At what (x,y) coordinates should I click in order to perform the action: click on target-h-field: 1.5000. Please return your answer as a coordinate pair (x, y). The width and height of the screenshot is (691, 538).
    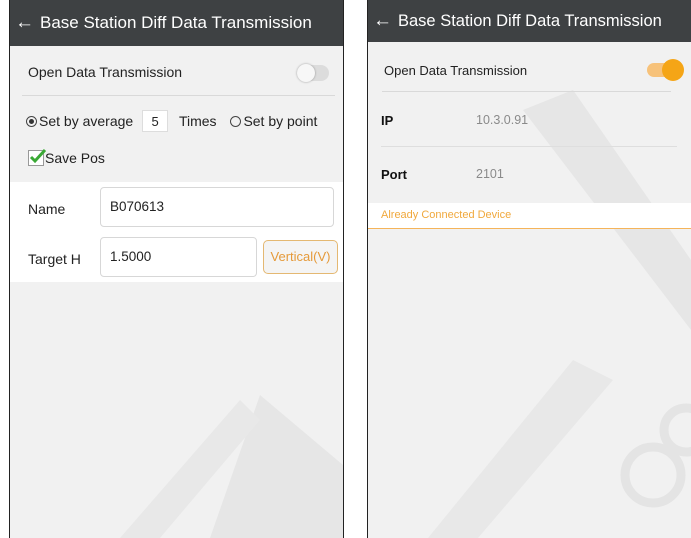
    Looking at the image, I should click on (178, 257).